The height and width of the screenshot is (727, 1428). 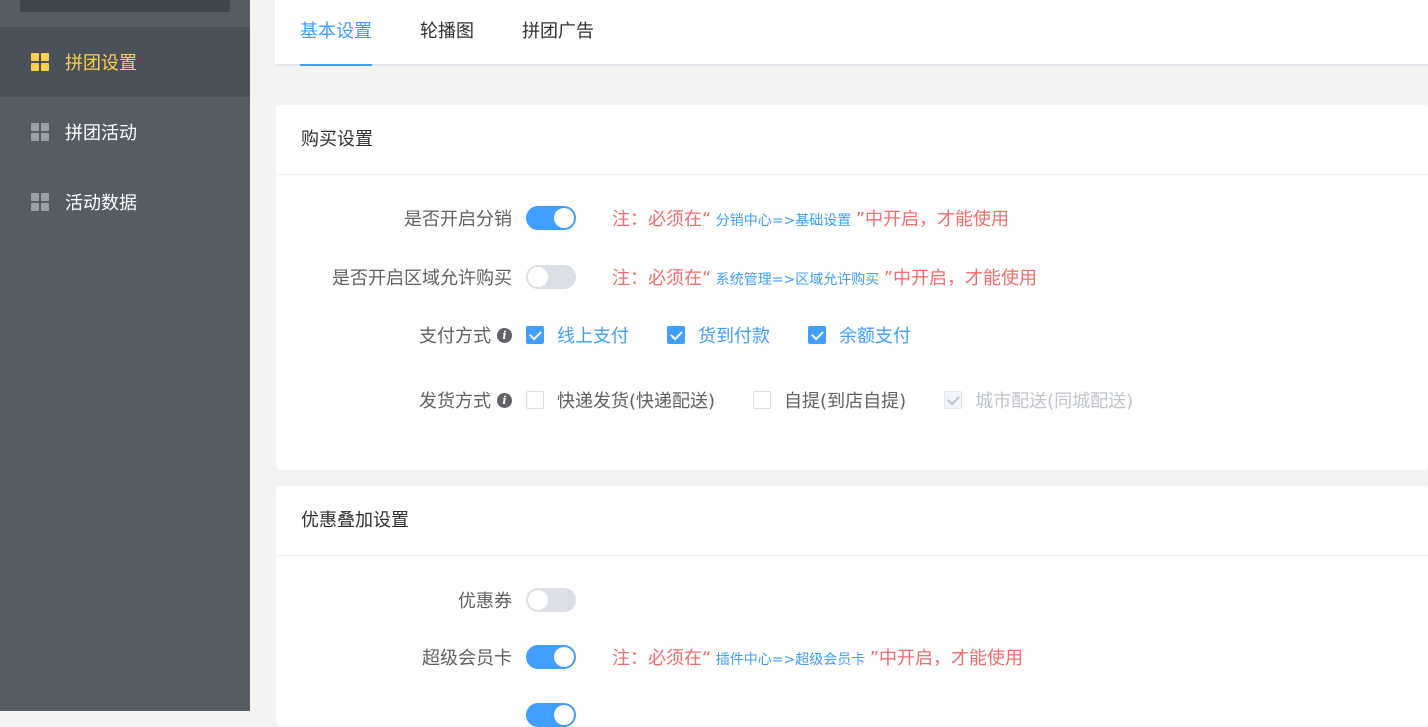 What do you see at coordinates (551, 600) in the screenshot?
I see `coupon-switch` at bounding box center [551, 600].